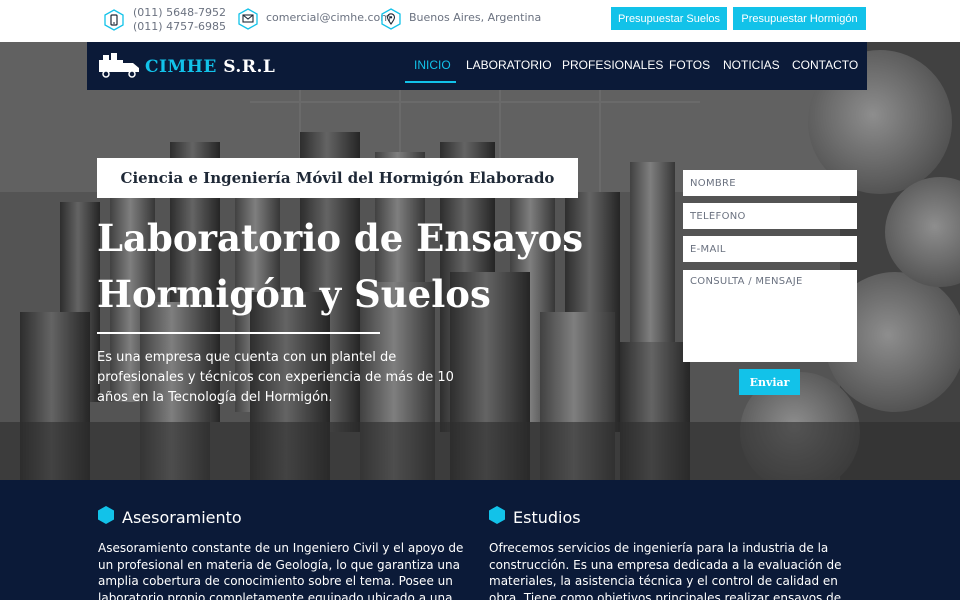 The image size is (960, 600). Describe the element at coordinates (432, 65) in the screenshot. I see `nav-inicio: INICIO` at that location.